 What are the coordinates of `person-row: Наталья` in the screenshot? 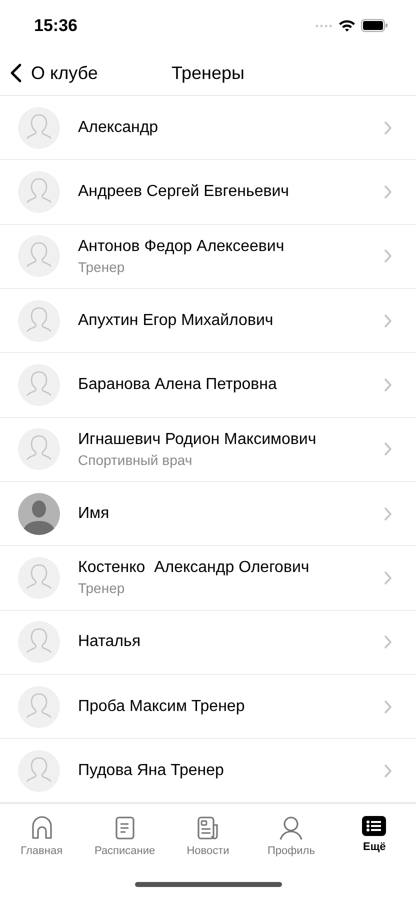 It's located at (208, 642).